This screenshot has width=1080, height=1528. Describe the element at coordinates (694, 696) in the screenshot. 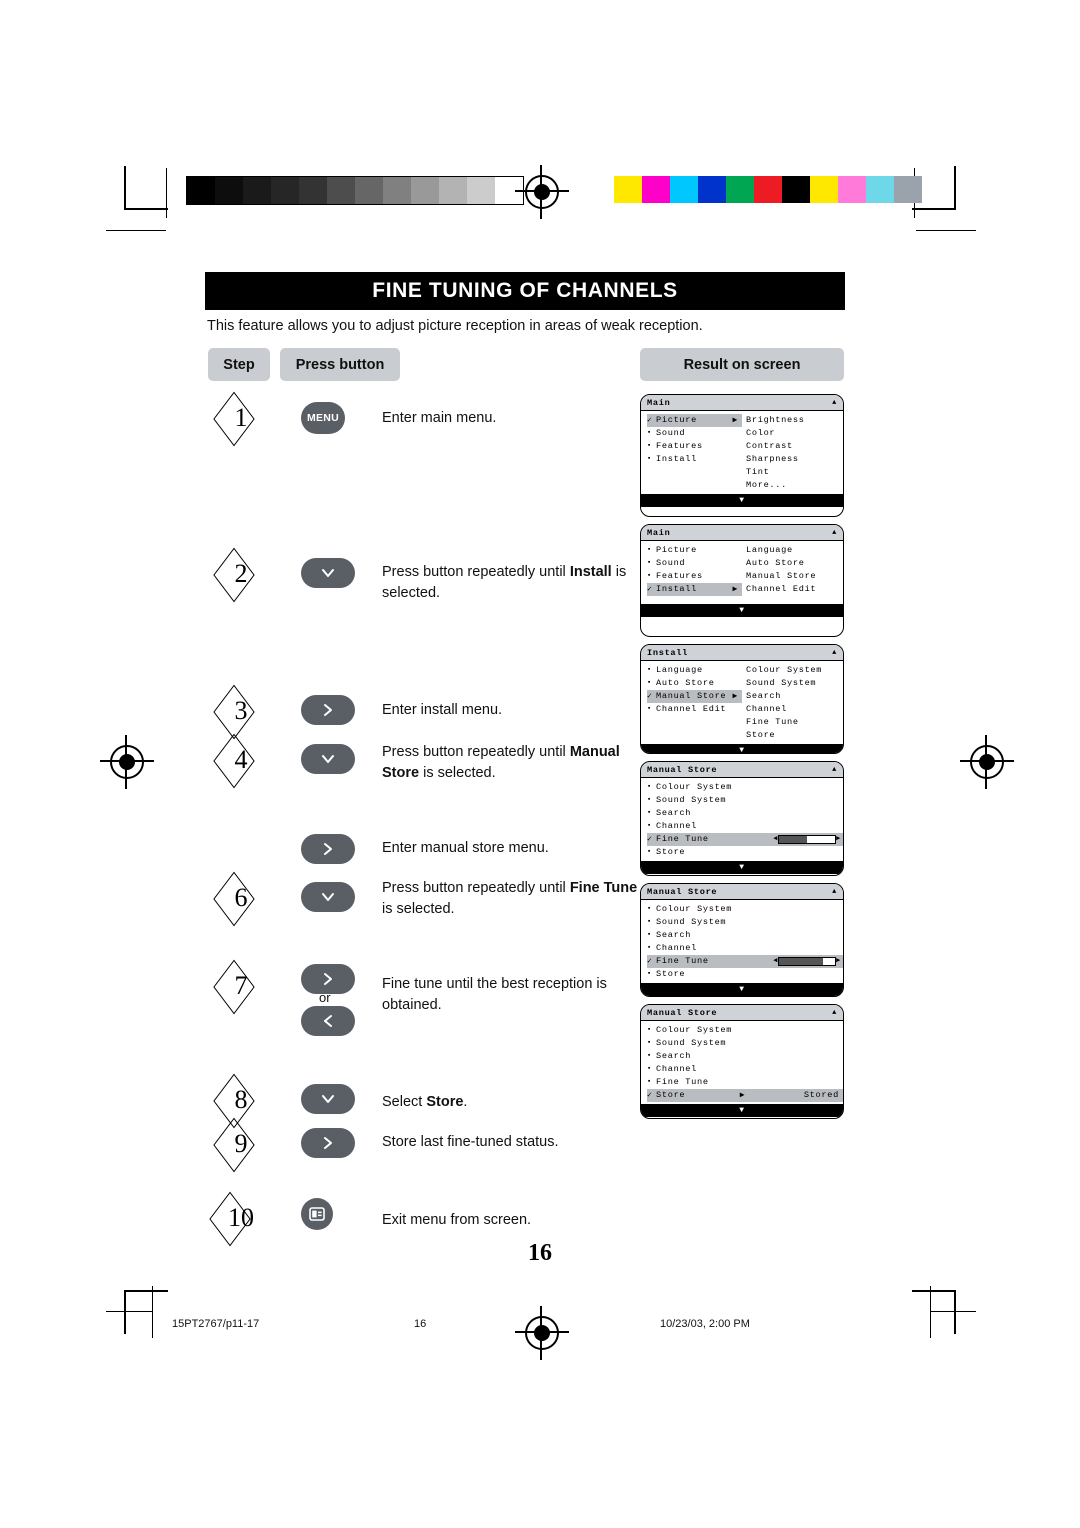

I see `osd-menu-item: Manual Store ▶` at that location.